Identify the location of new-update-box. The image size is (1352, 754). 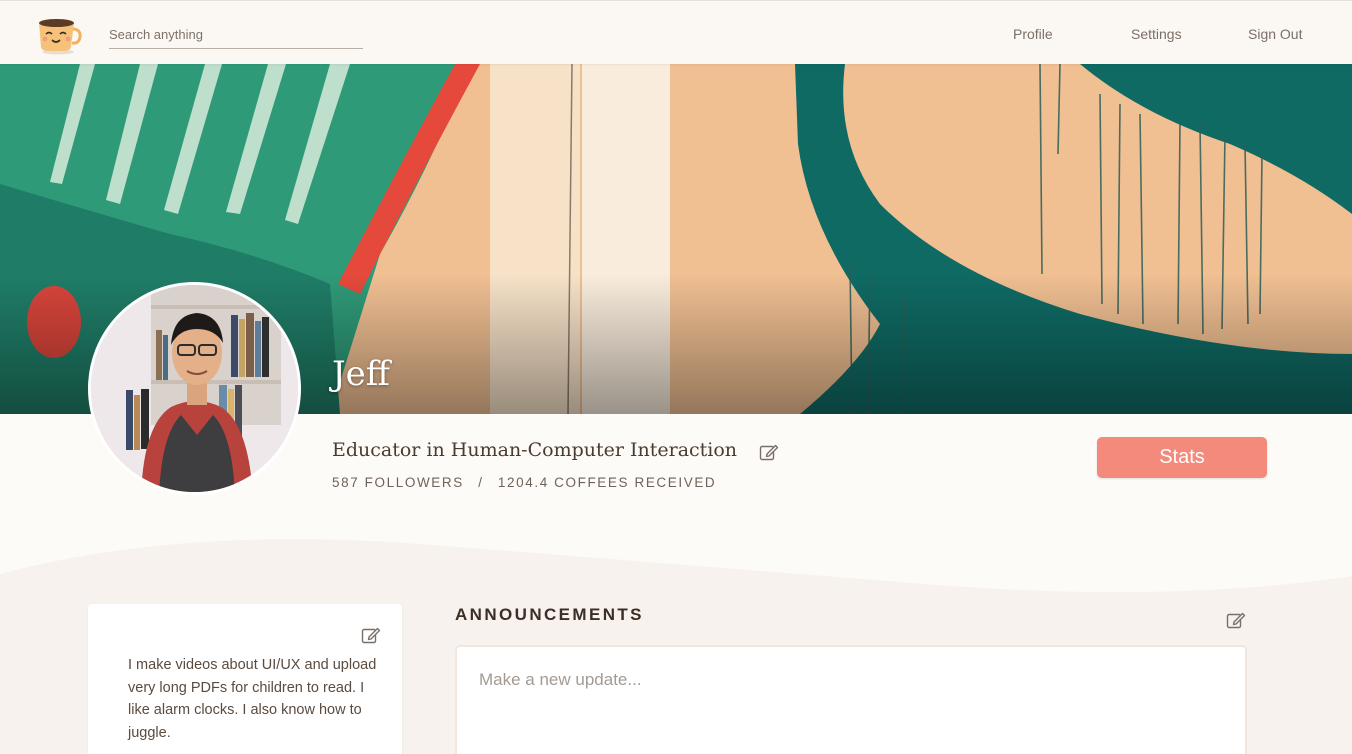
(851, 699).